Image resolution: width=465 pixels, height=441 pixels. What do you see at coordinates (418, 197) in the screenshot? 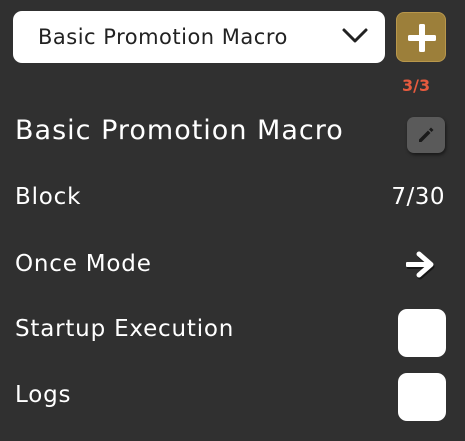
I see `block-count: 7/30` at bounding box center [418, 197].